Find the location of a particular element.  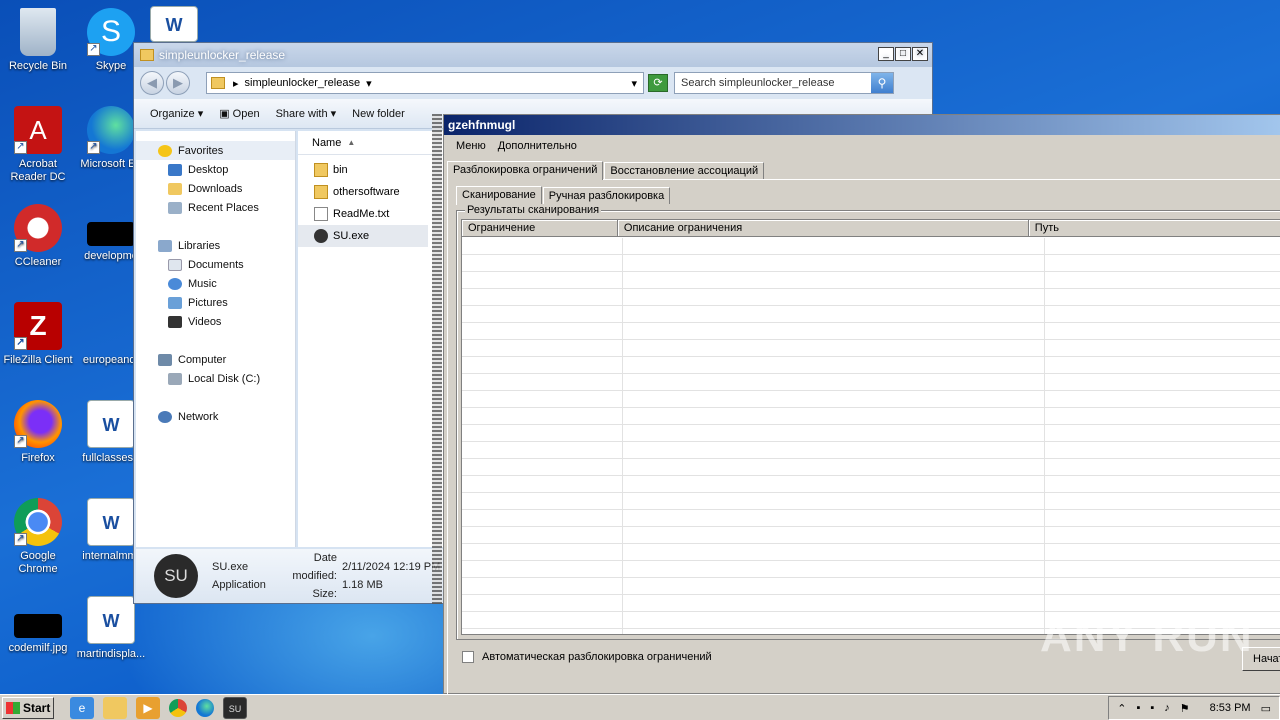

search-icon: ⚲ is located at coordinates (882, 83).